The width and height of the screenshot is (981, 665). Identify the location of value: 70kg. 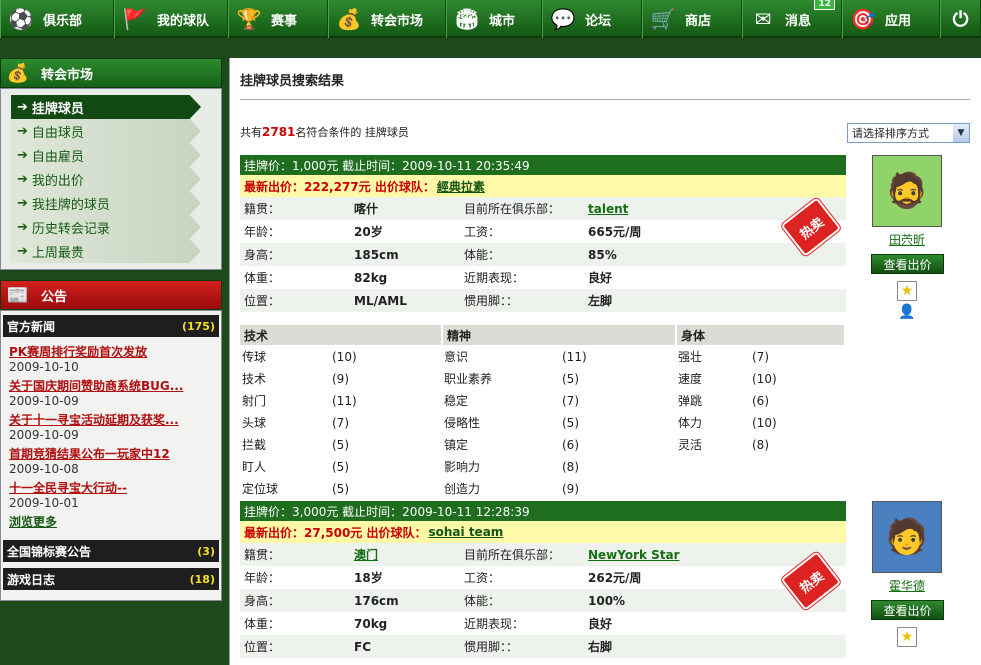
(371, 623).